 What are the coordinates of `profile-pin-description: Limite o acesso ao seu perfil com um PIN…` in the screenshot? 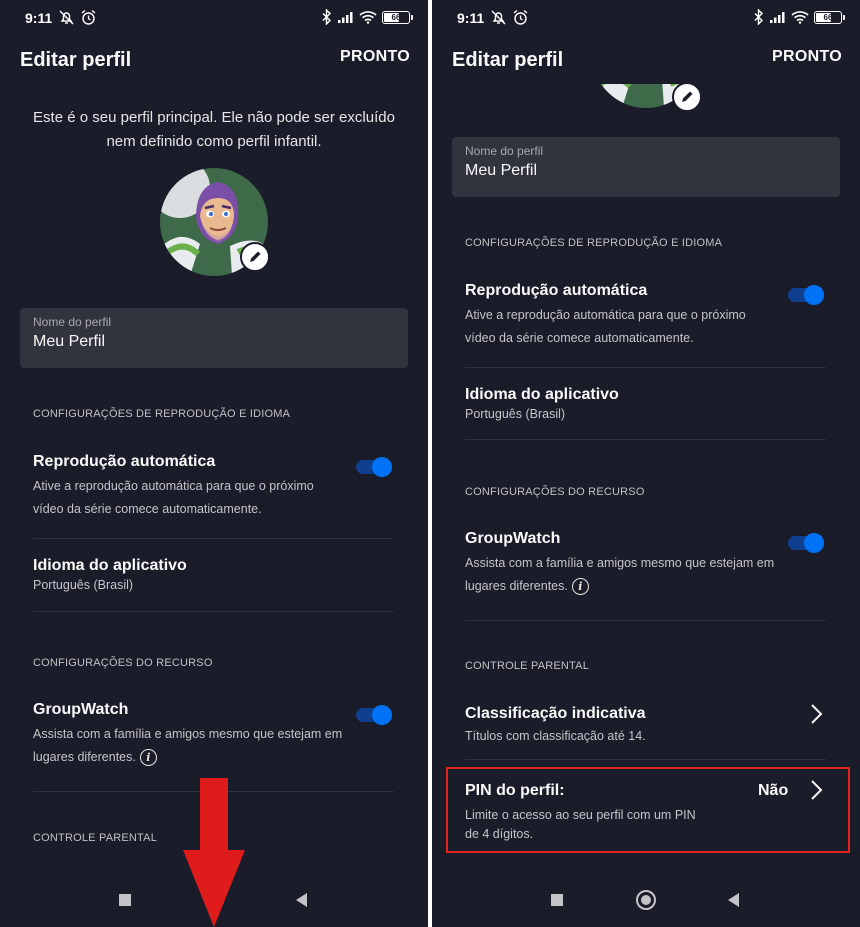 It's located at (580, 824).